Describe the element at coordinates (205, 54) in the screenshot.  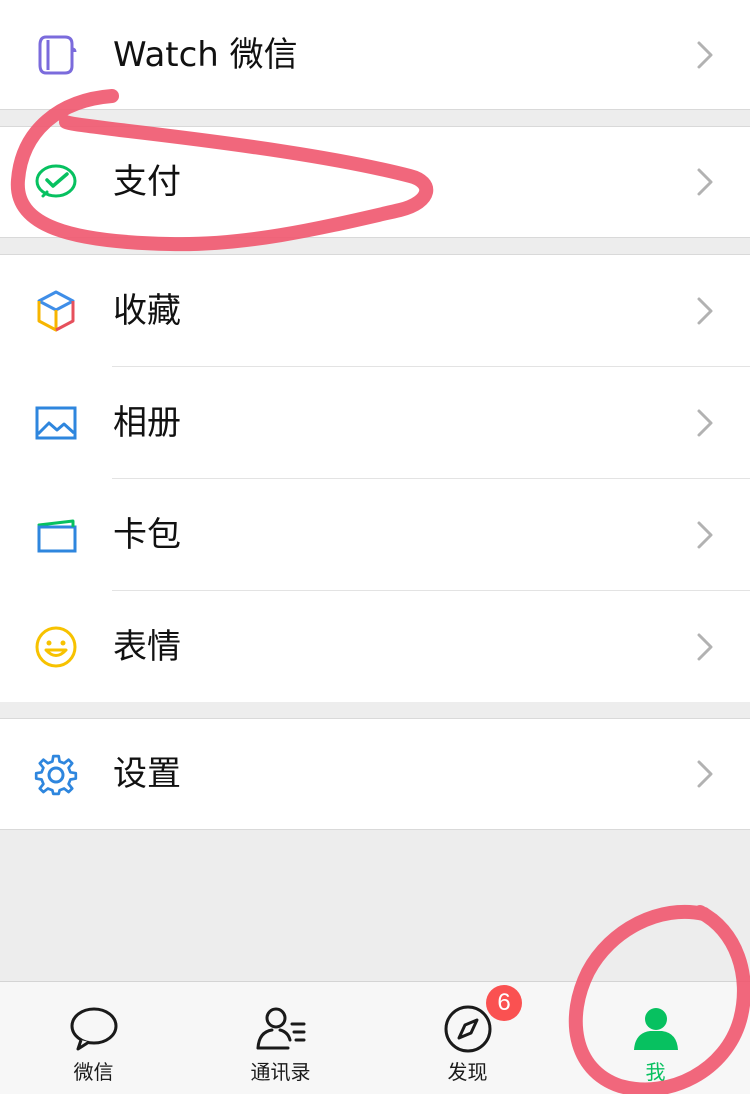
I see `menu-item-watch-label: Watch 微信` at that location.